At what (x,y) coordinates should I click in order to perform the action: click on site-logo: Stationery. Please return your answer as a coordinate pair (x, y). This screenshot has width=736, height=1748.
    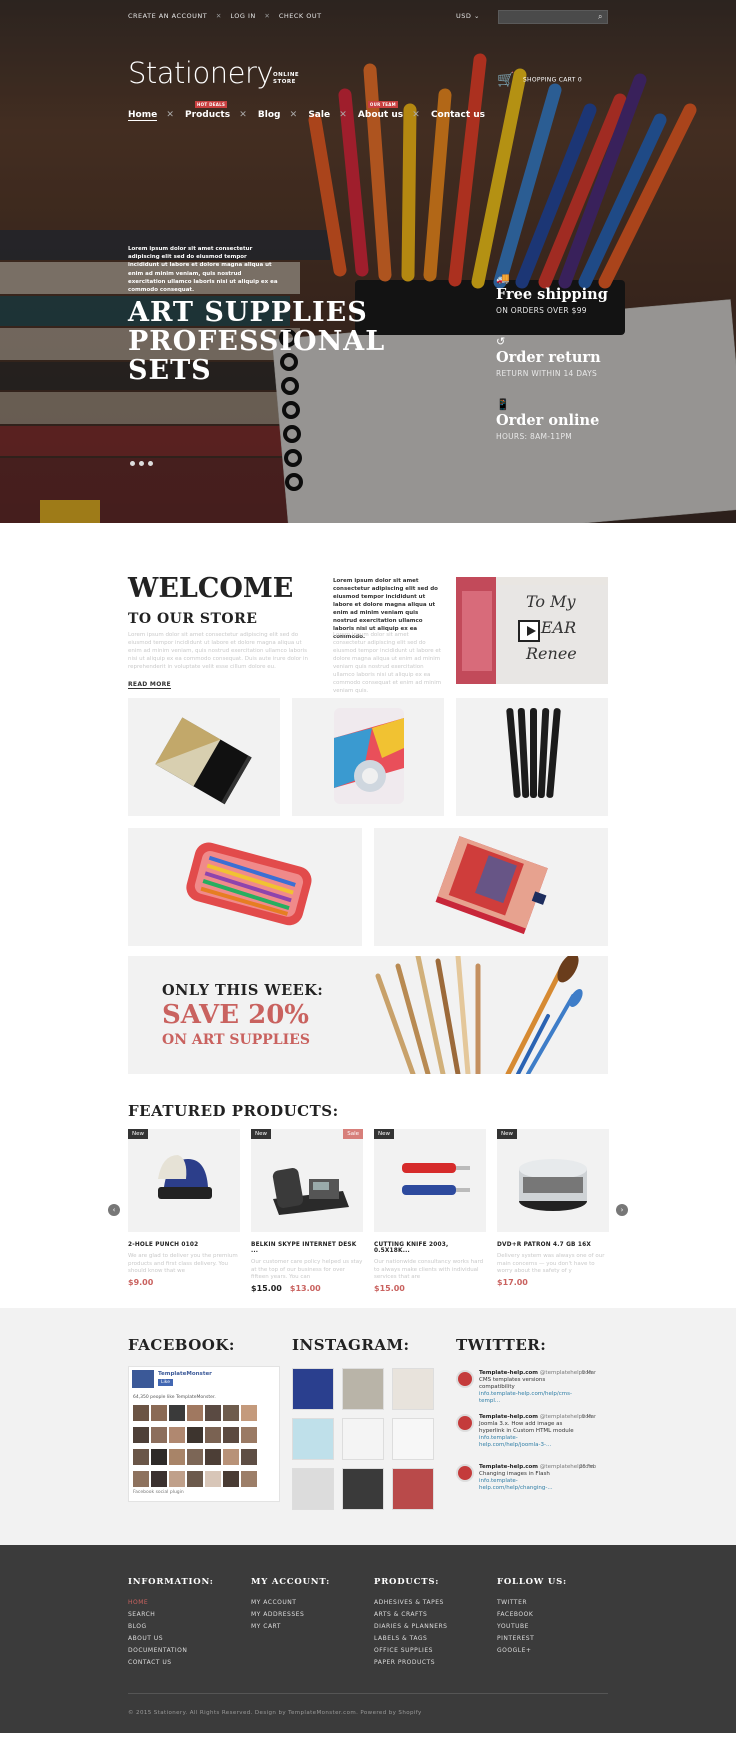
    Looking at the image, I should click on (201, 73).